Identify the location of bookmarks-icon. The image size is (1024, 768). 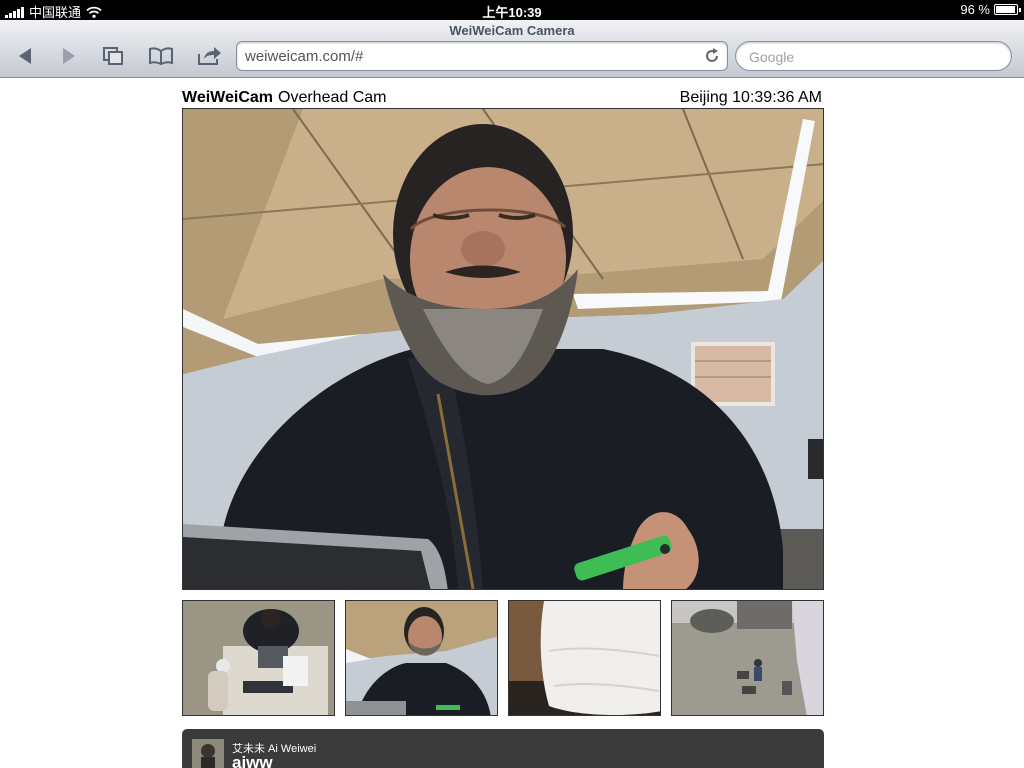
(161, 56).